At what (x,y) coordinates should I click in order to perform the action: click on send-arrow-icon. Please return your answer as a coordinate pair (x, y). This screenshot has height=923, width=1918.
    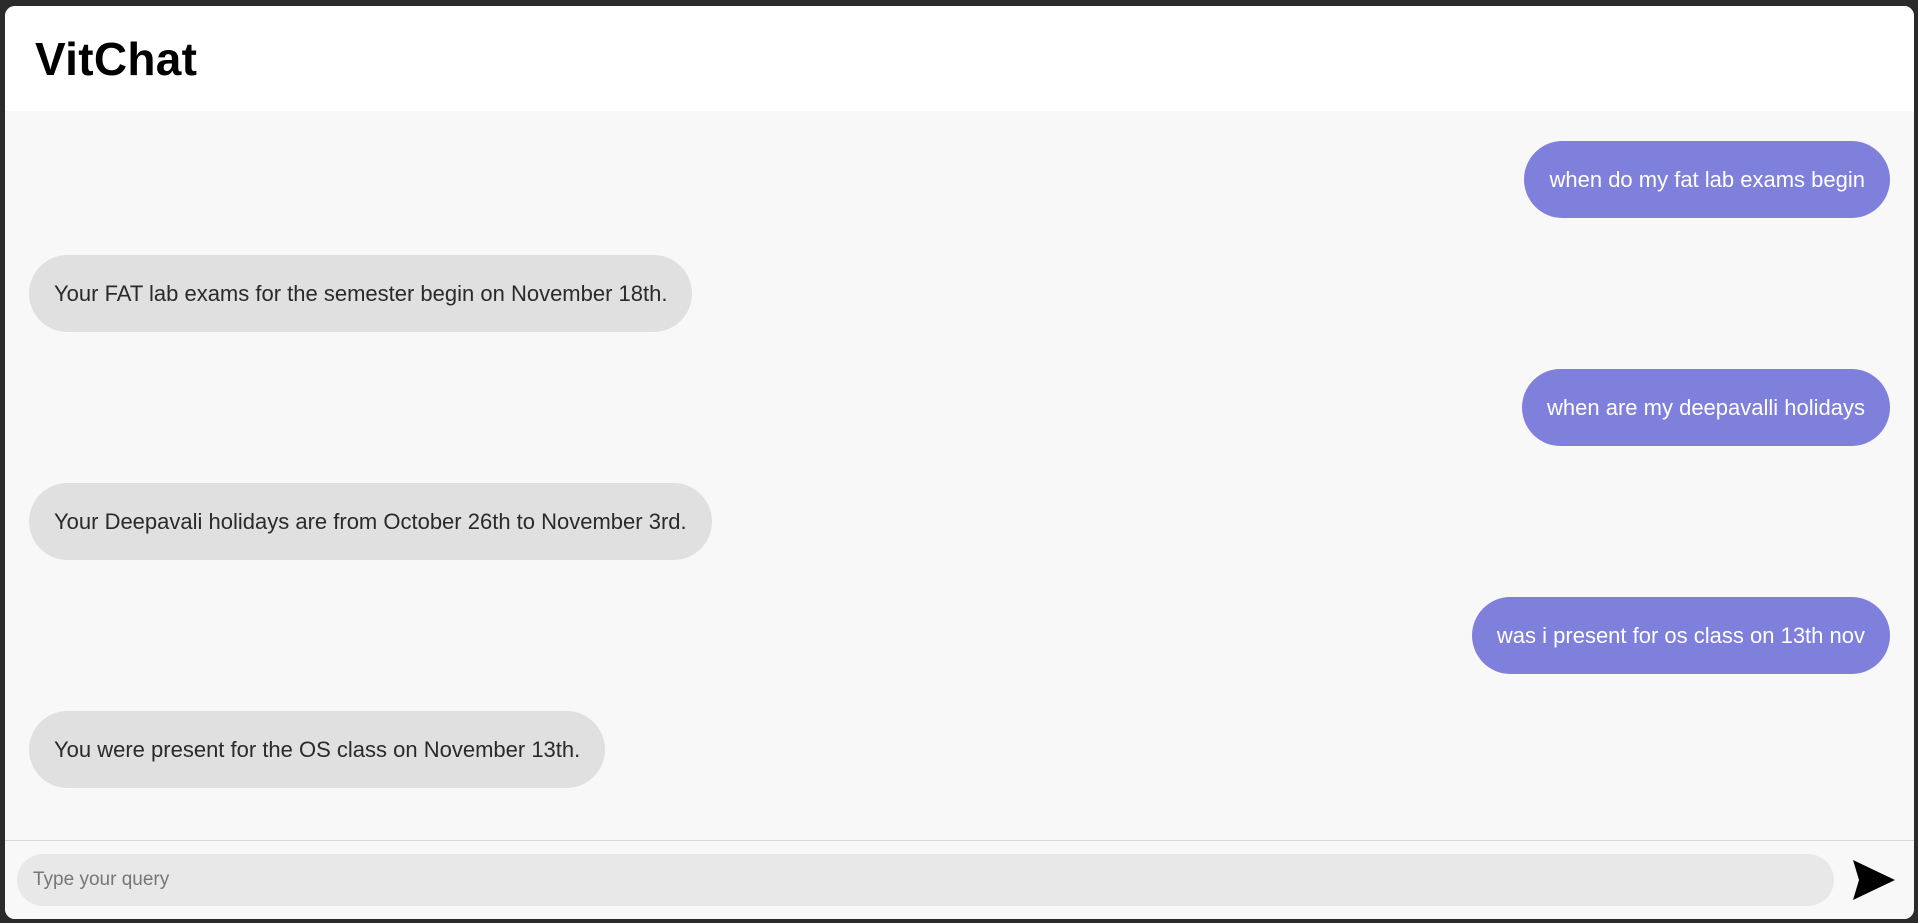
    Looking at the image, I should click on (1874, 880).